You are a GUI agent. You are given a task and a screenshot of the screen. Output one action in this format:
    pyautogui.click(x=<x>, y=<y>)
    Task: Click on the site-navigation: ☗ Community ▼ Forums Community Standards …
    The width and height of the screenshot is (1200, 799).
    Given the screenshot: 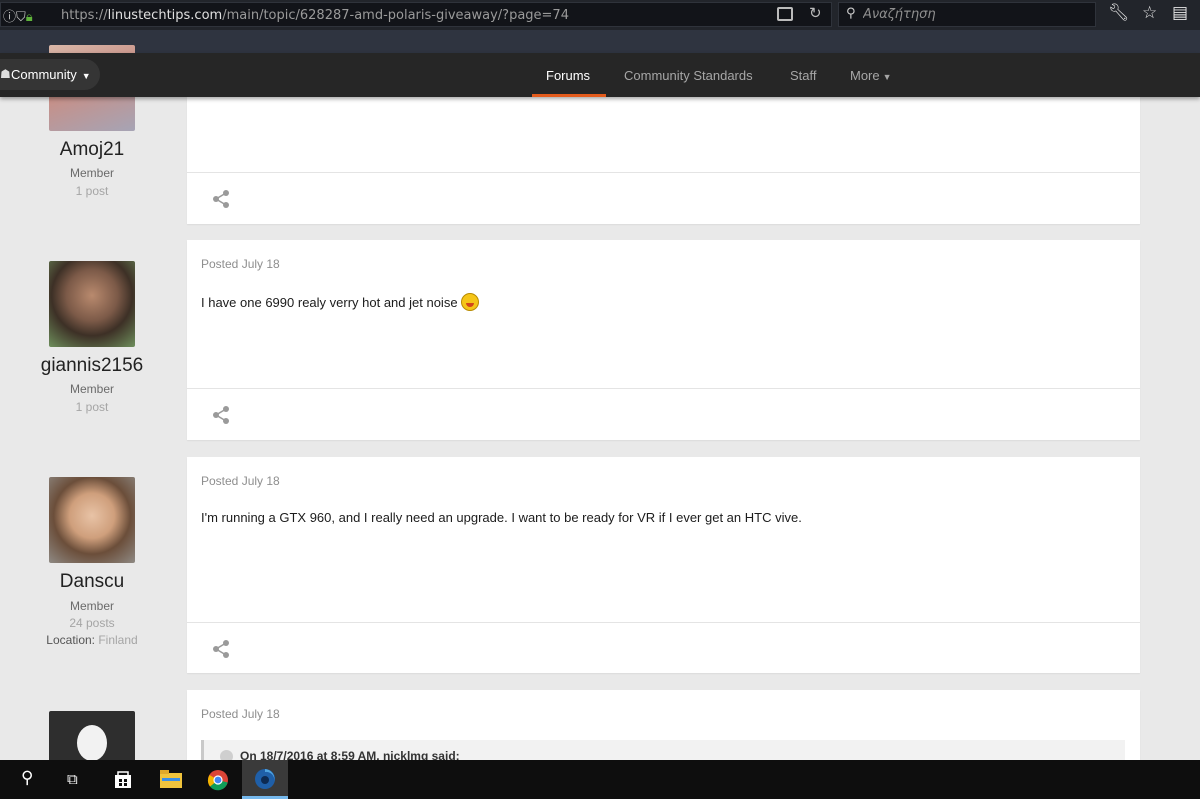 What is the action you would take?
    pyautogui.click(x=600, y=75)
    